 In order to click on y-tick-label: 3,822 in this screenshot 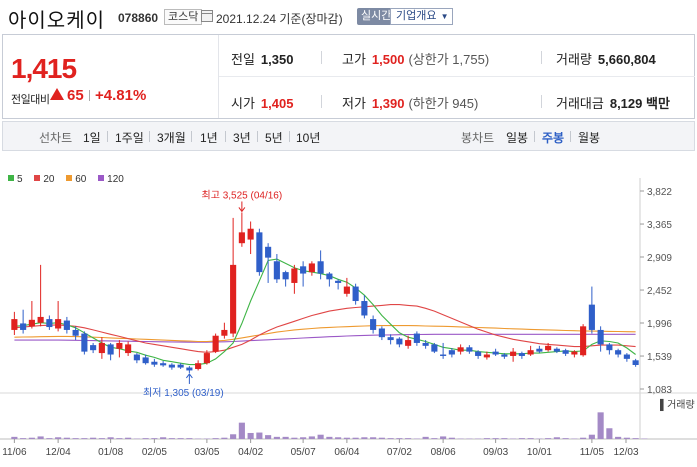, I will do `click(659, 192)`.